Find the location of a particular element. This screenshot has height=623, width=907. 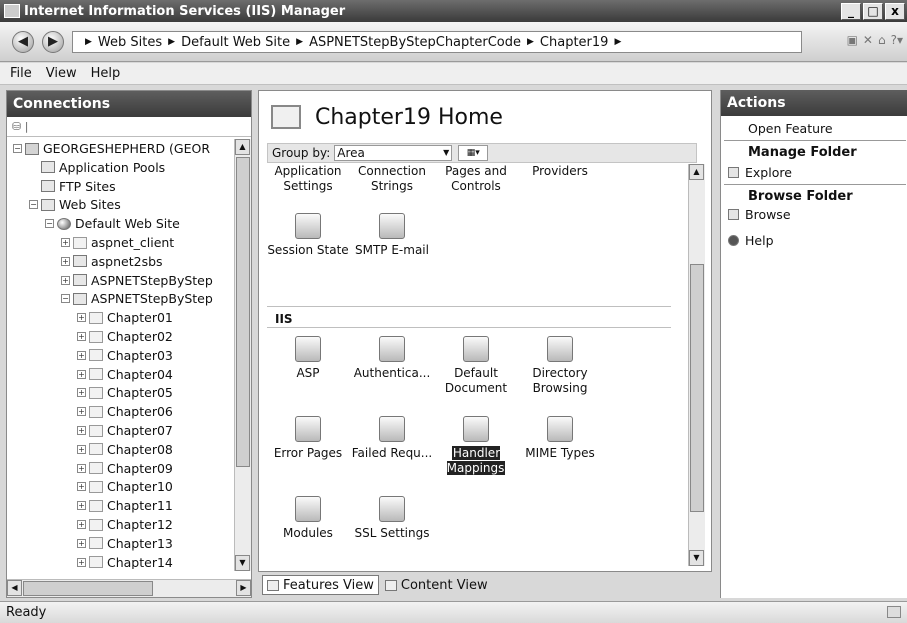

menu-help: Help is located at coordinates (106, 73).